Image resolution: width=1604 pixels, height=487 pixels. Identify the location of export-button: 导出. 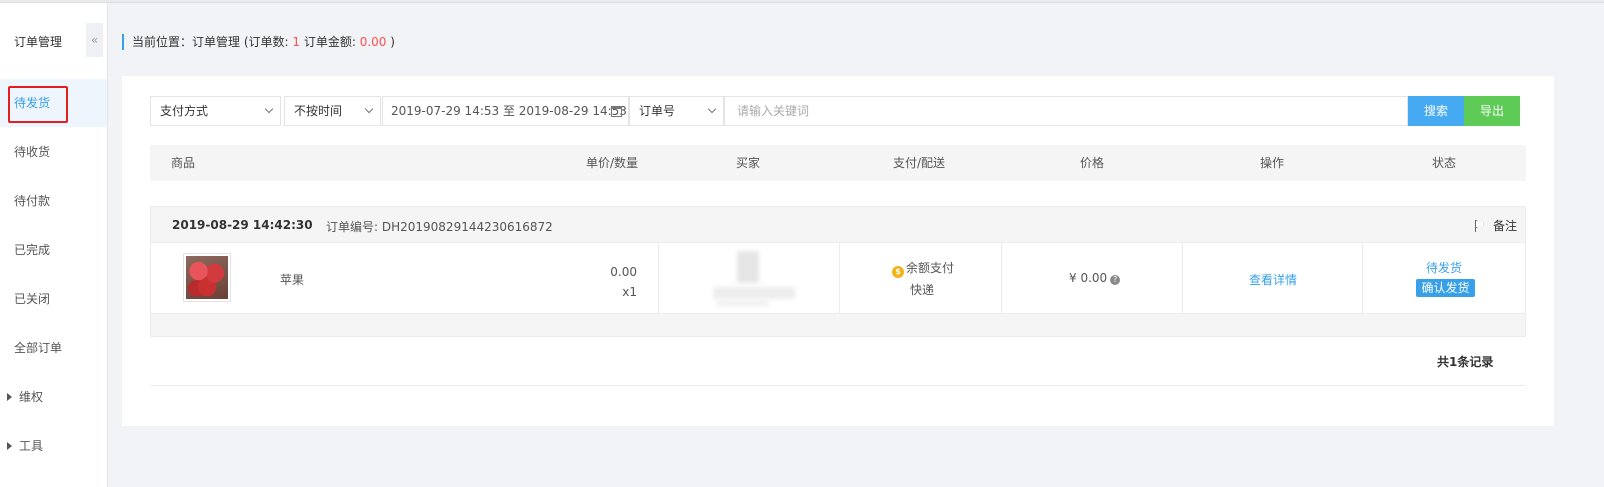
(1492, 111).